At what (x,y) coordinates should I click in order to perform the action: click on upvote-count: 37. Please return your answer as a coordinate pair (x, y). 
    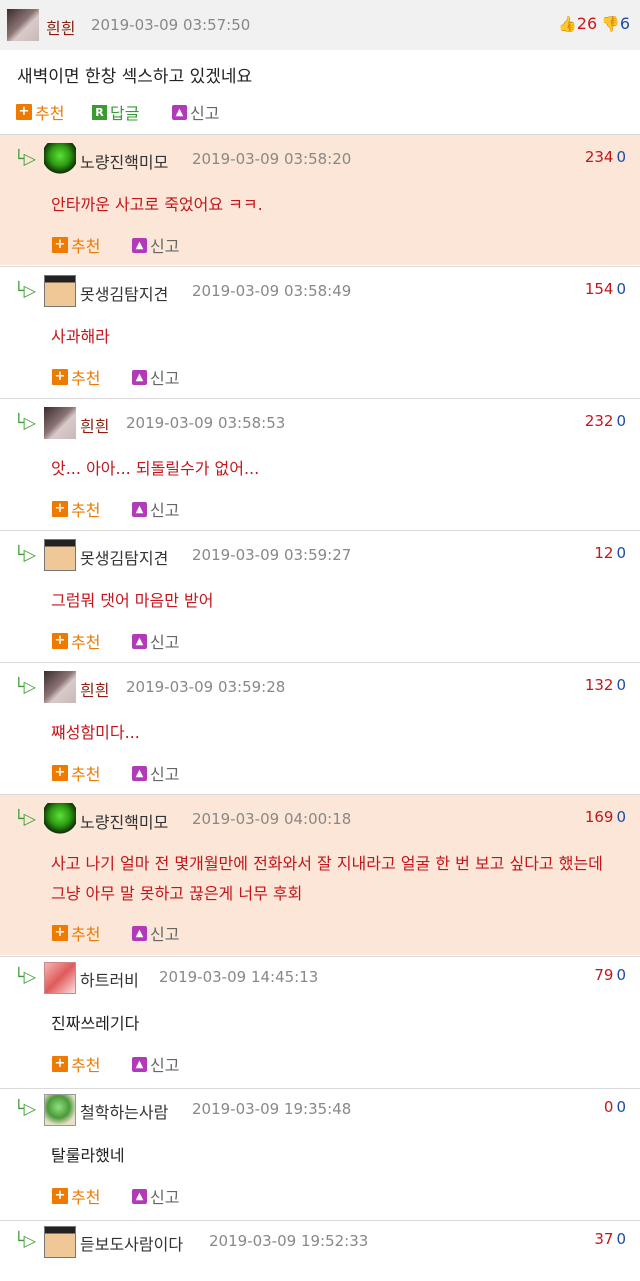
    Looking at the image, I should click on (603, 1239).